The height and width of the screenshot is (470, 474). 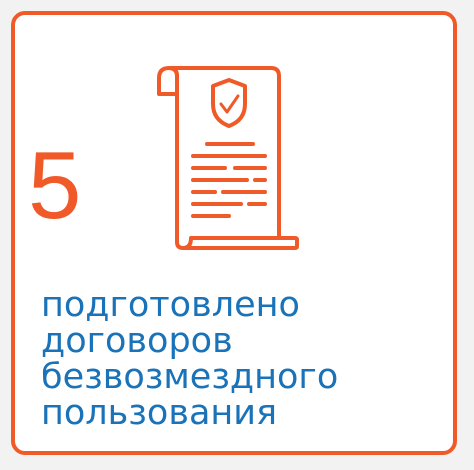 I want to click on caption-line: подготовлено, so click(x=170, y=305).